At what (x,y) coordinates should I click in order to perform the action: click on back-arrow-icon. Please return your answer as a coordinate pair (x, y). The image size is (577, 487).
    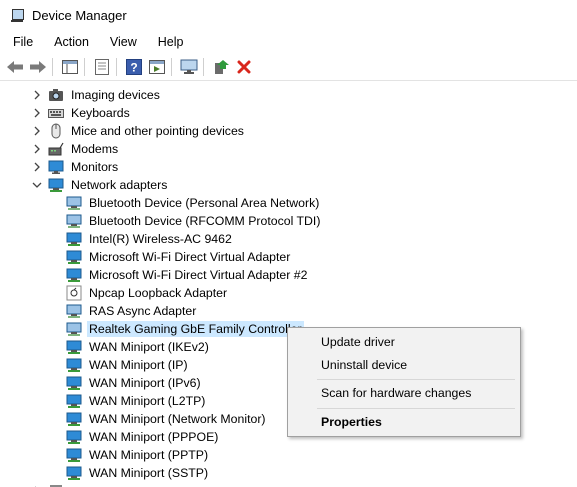
    Looking at the image, I should click on (15, 66).